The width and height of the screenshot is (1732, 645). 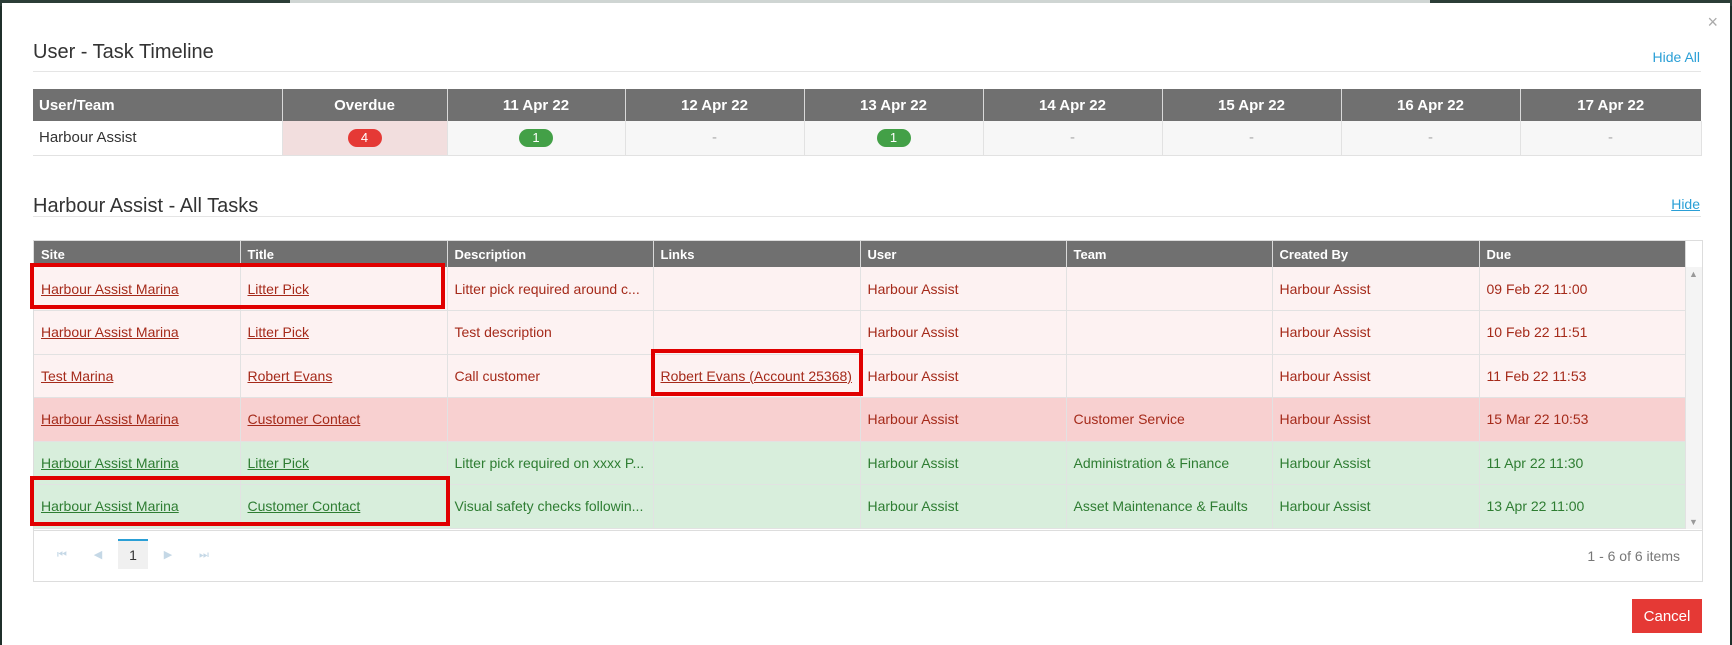 I want to click on col-due: Due, so click(x=1582, y=254).